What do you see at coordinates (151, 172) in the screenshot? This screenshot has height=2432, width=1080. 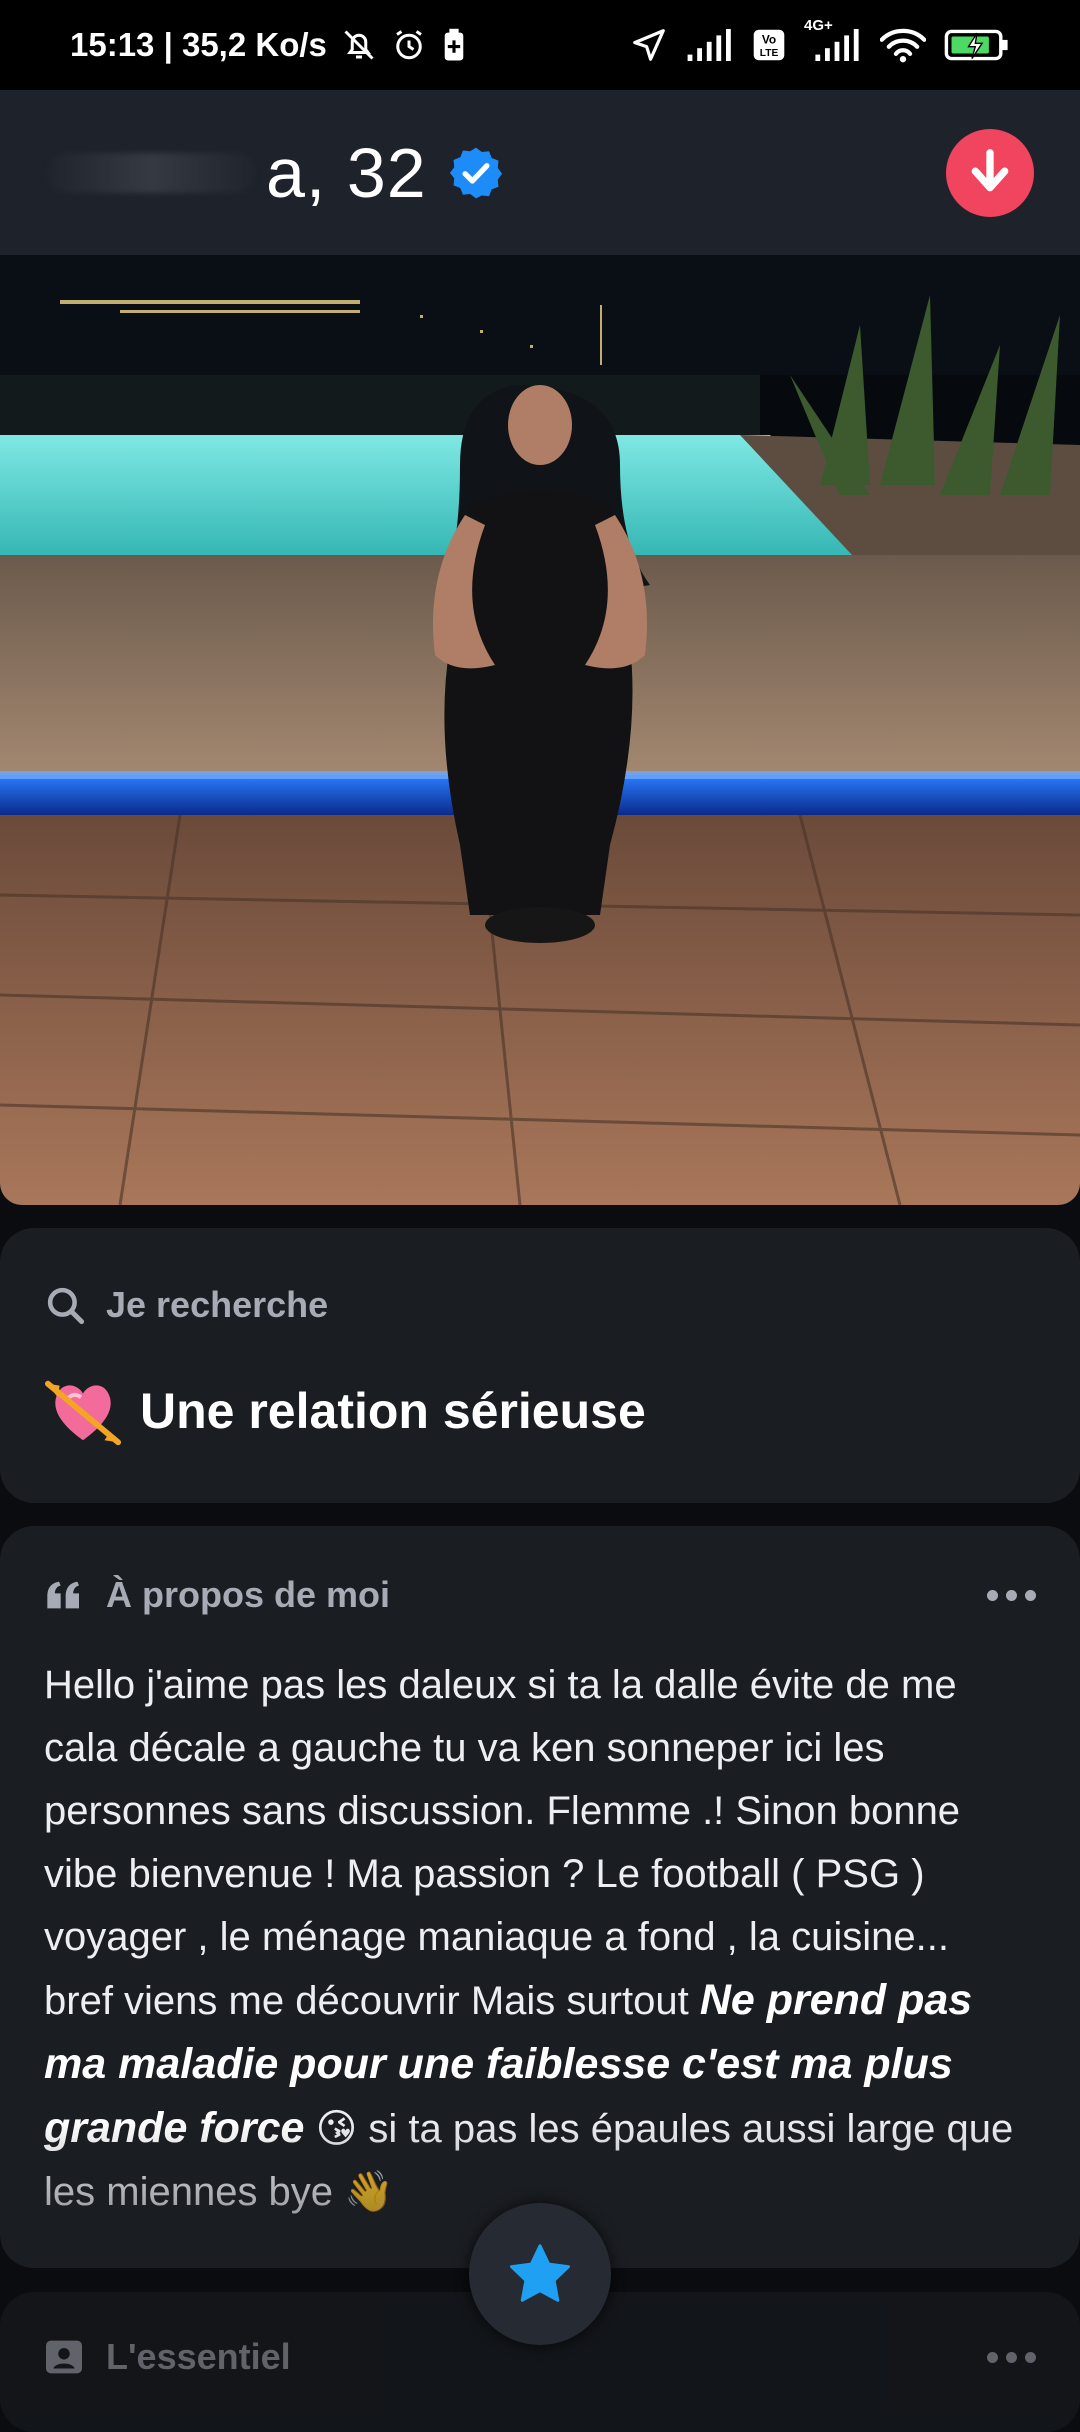 I see `redacted-name` at bounding box center [151, 172].